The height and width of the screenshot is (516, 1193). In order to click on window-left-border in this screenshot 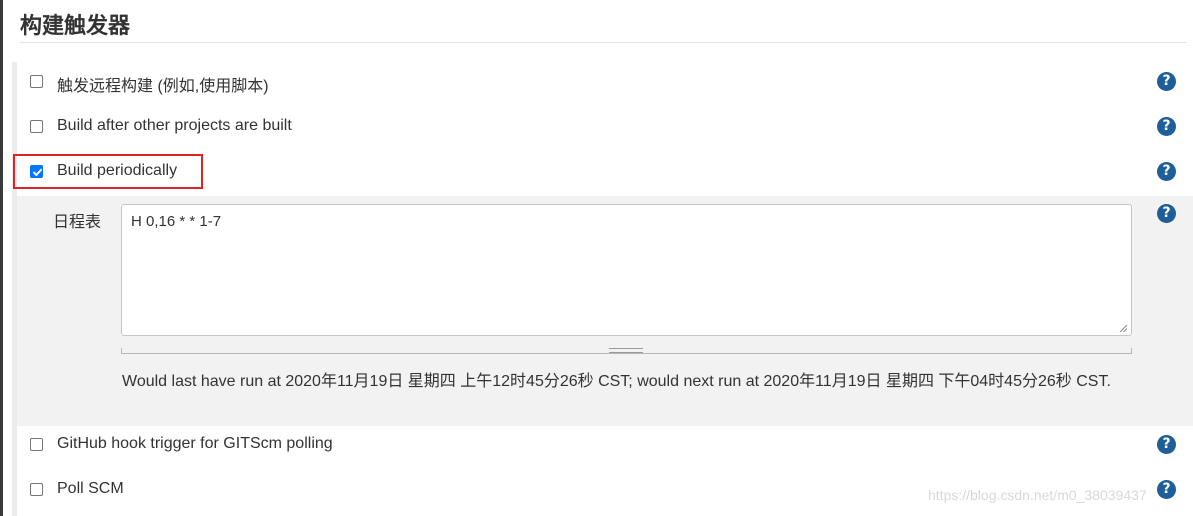, I will do `click(1, 258)`.